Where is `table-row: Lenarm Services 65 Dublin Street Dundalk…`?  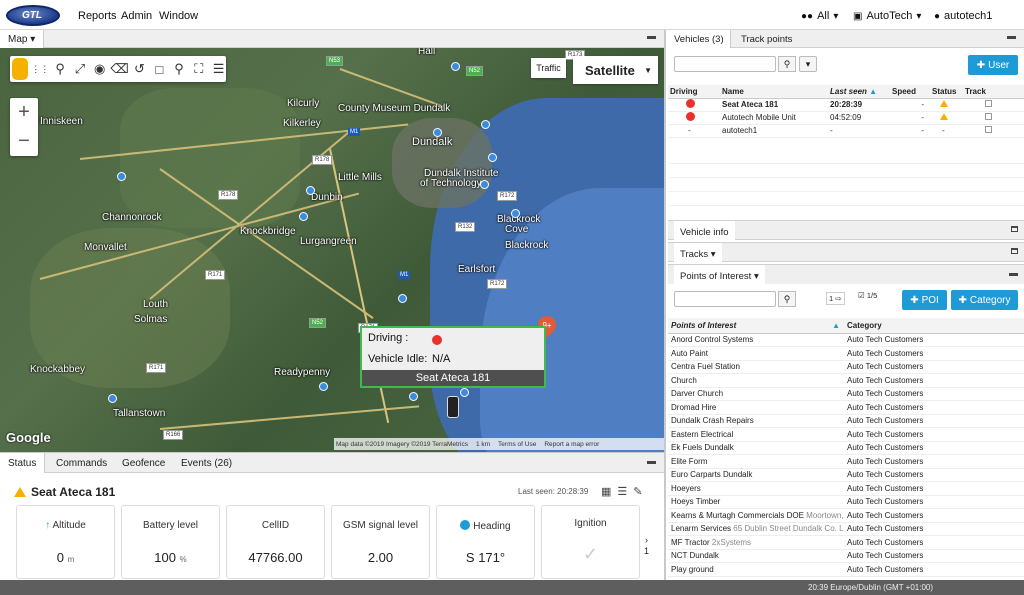 table-row: Lenarm Services 65 Dublin Street Dundalk… is located at coordinates (846, 529).